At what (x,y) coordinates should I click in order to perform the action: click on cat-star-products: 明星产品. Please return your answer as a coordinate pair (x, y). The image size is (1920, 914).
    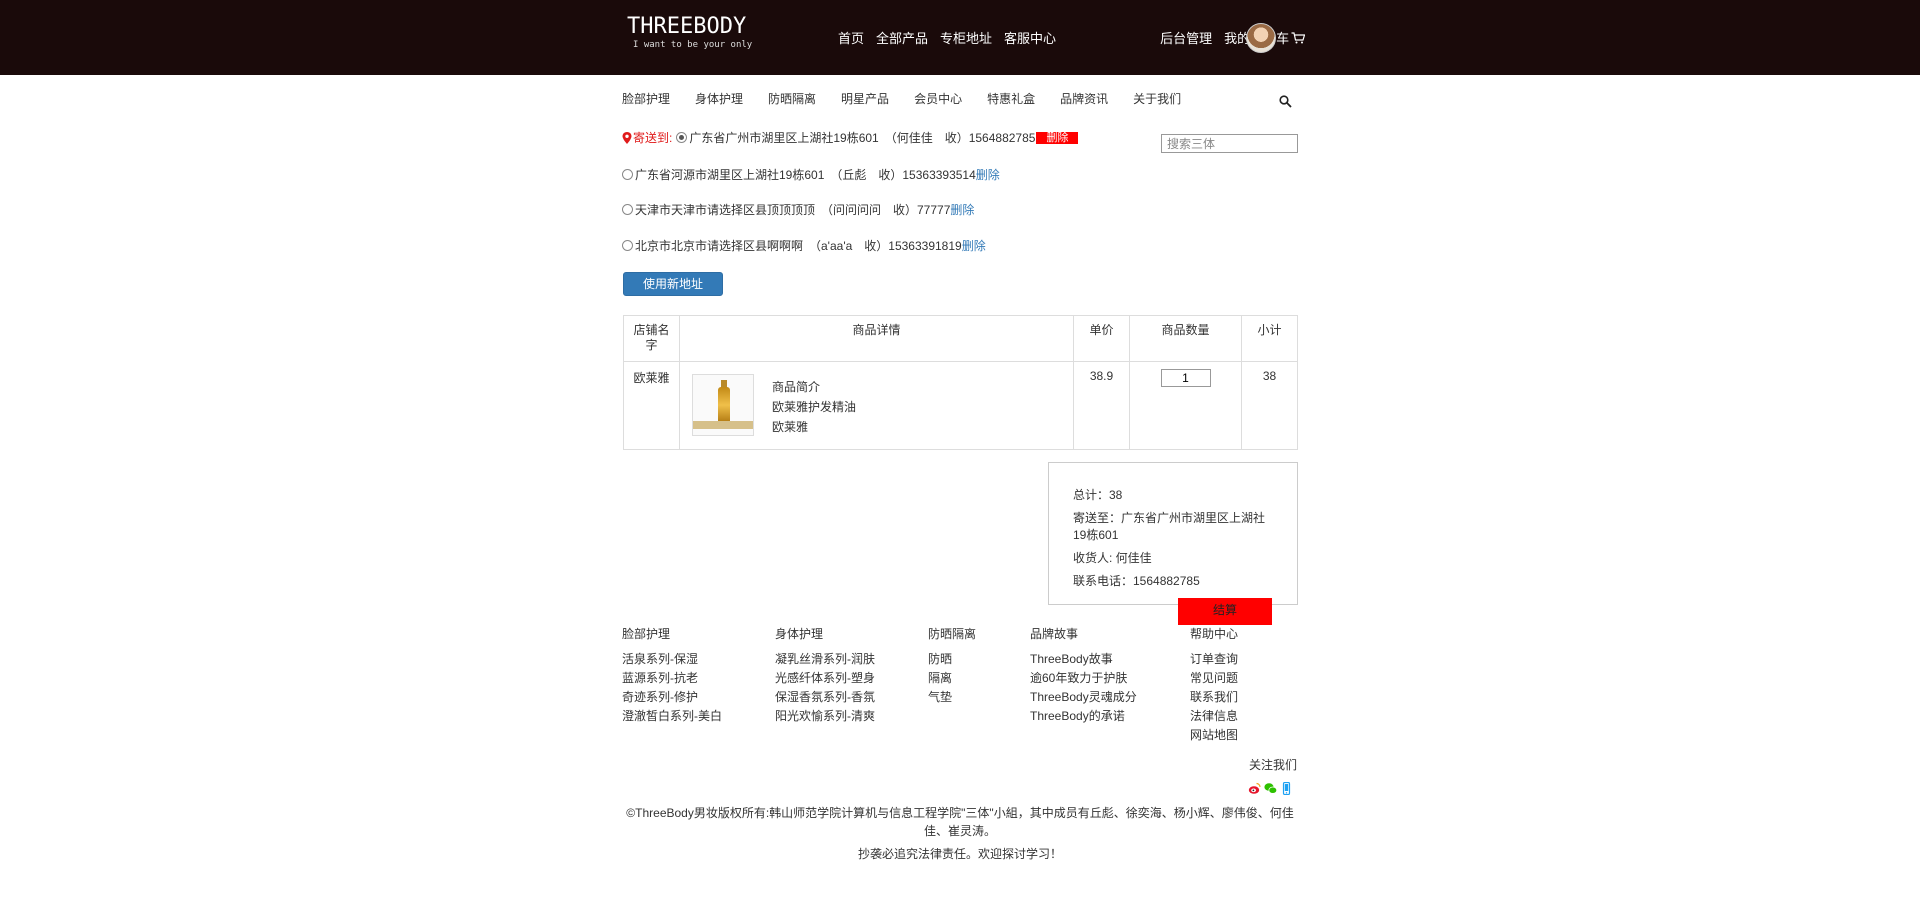
    Looking at the image, I should click on (865, 98).